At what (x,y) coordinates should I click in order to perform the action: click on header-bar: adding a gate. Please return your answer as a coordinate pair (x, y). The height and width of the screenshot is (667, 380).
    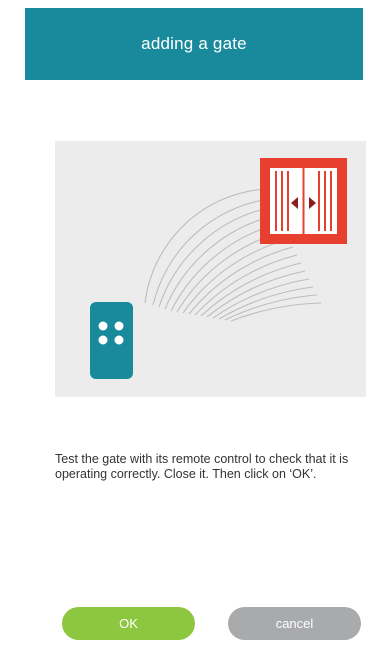
    Looking at the image, I should click on (194, 44).